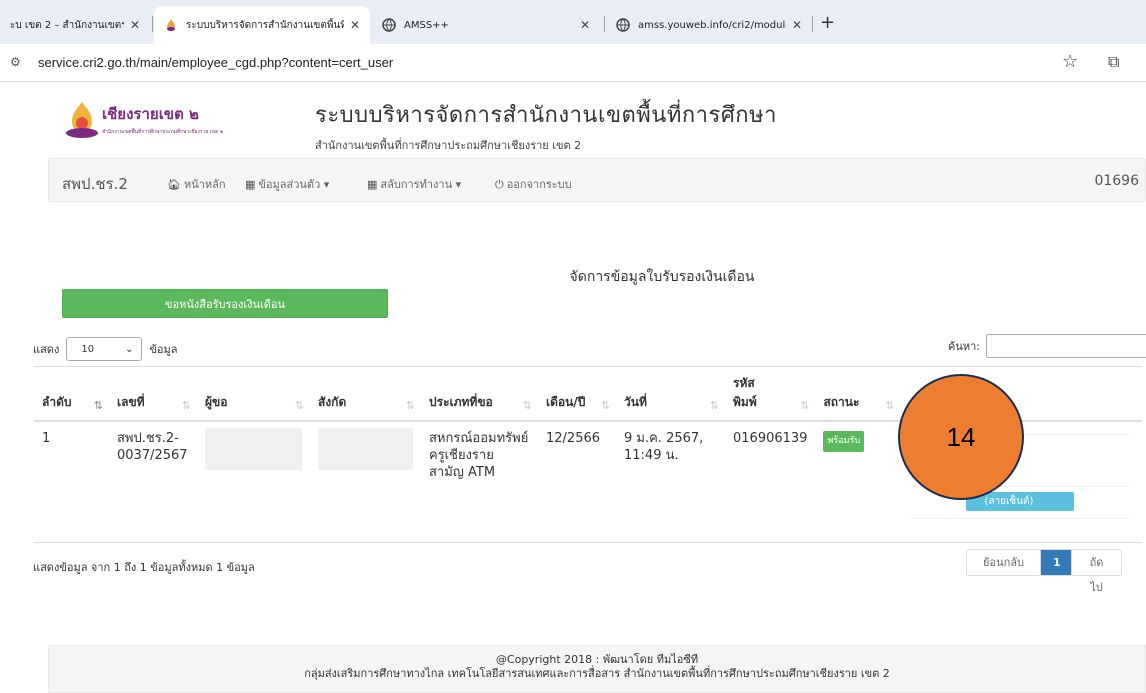  I want to click on cell-affiliation, so click(365, 481).